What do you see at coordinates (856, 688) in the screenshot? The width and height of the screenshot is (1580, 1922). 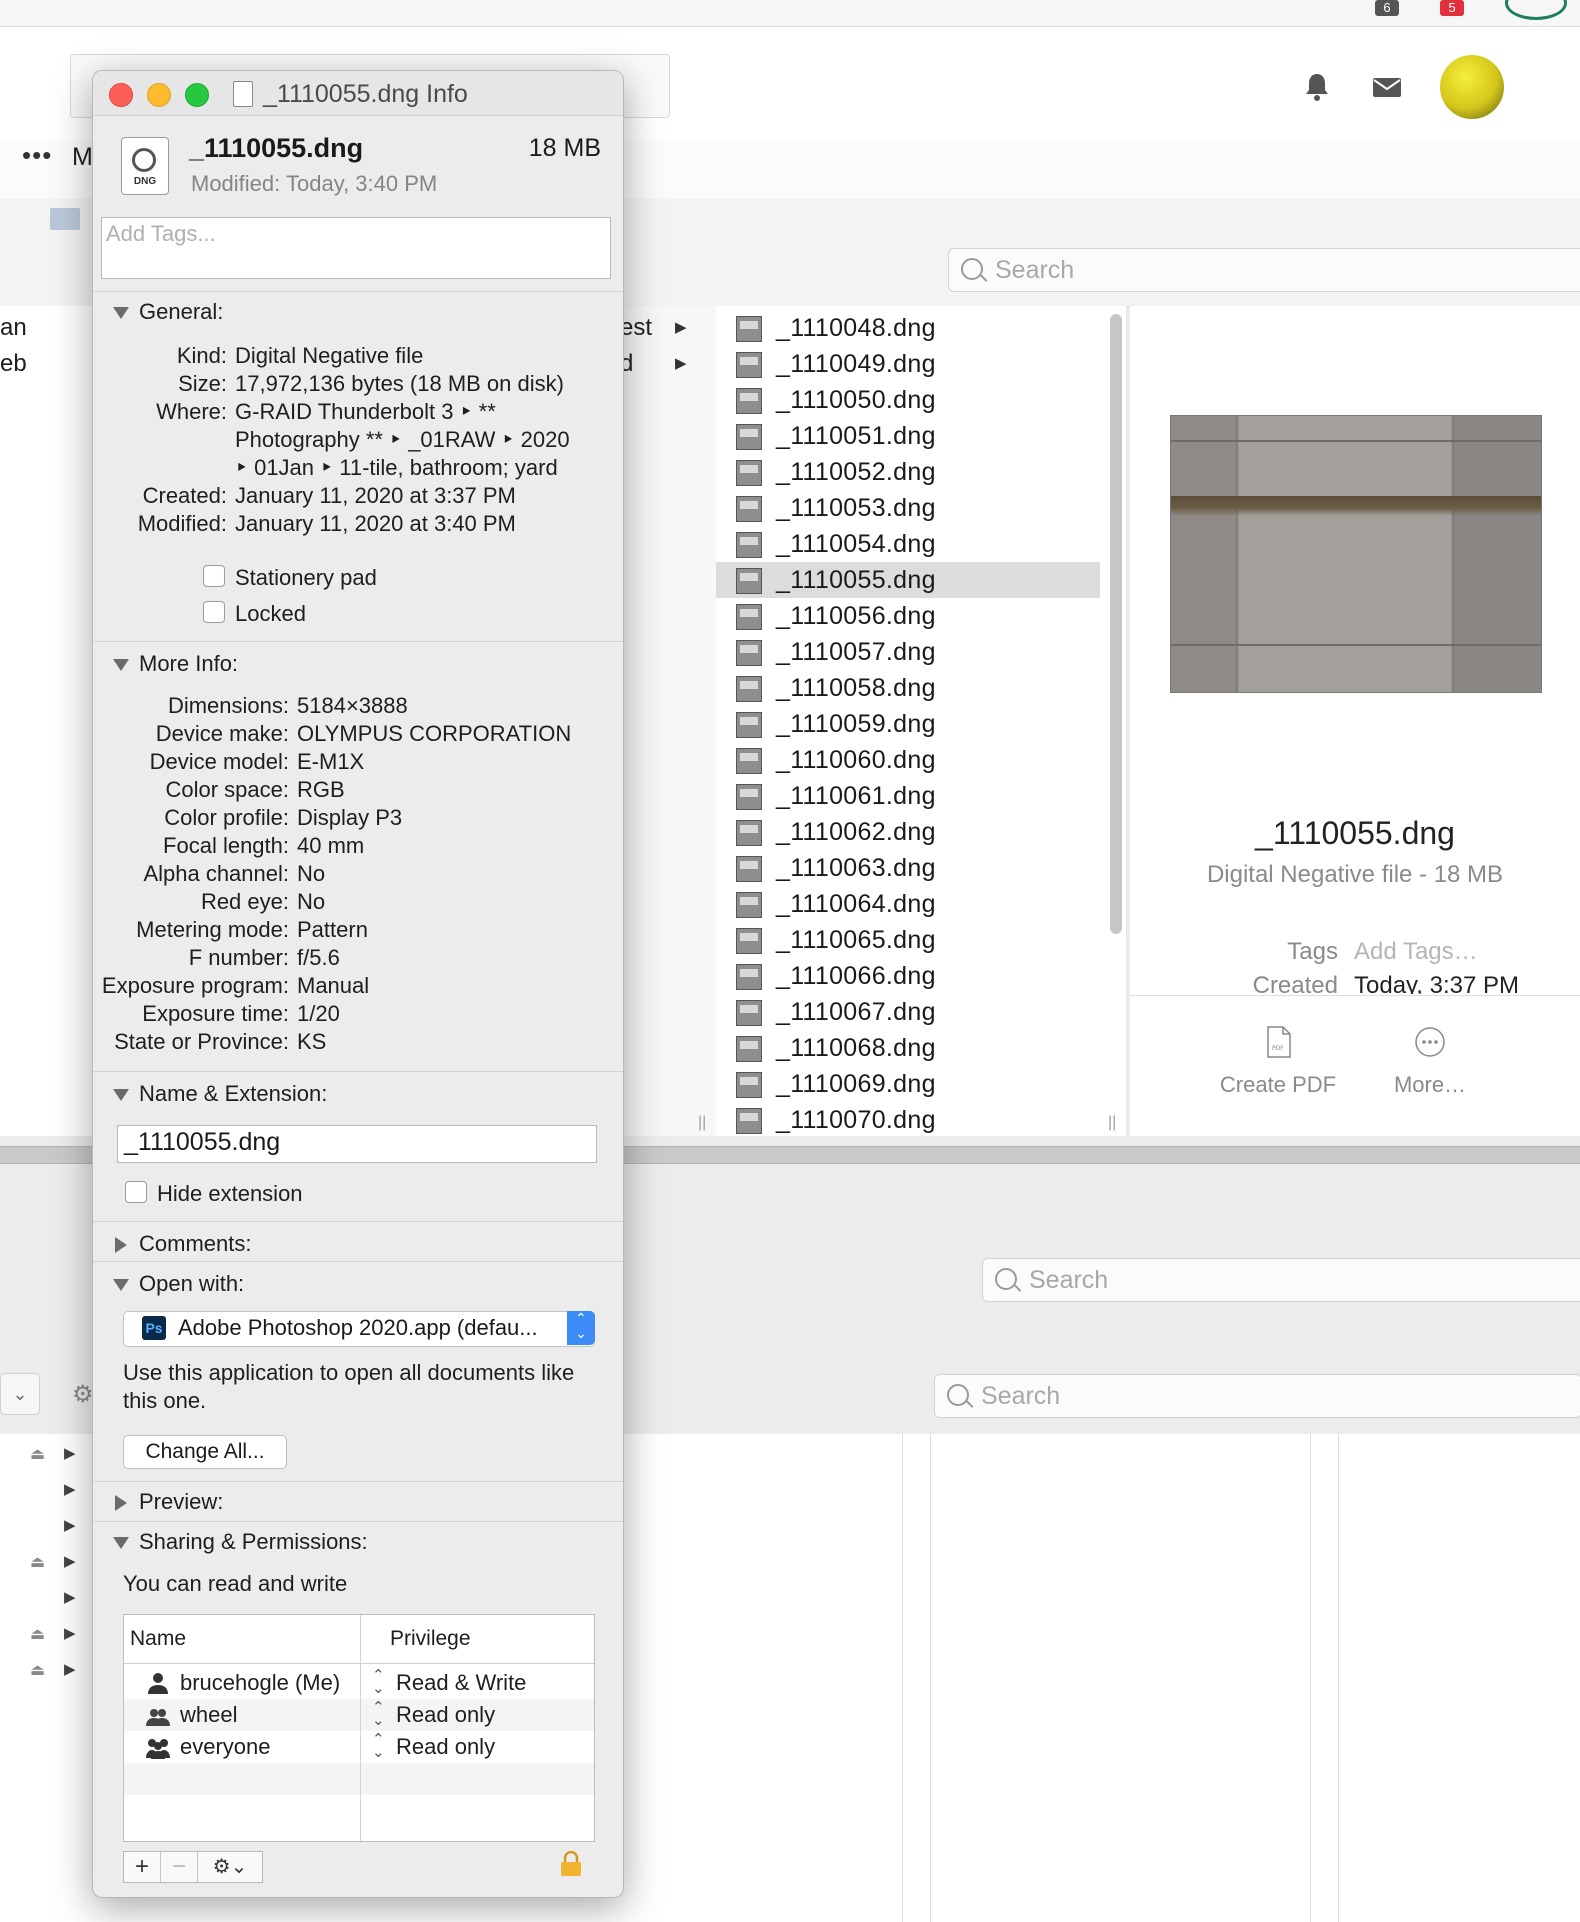 I see `file-name: _1110058.dng` at bounding box center [856, 688].